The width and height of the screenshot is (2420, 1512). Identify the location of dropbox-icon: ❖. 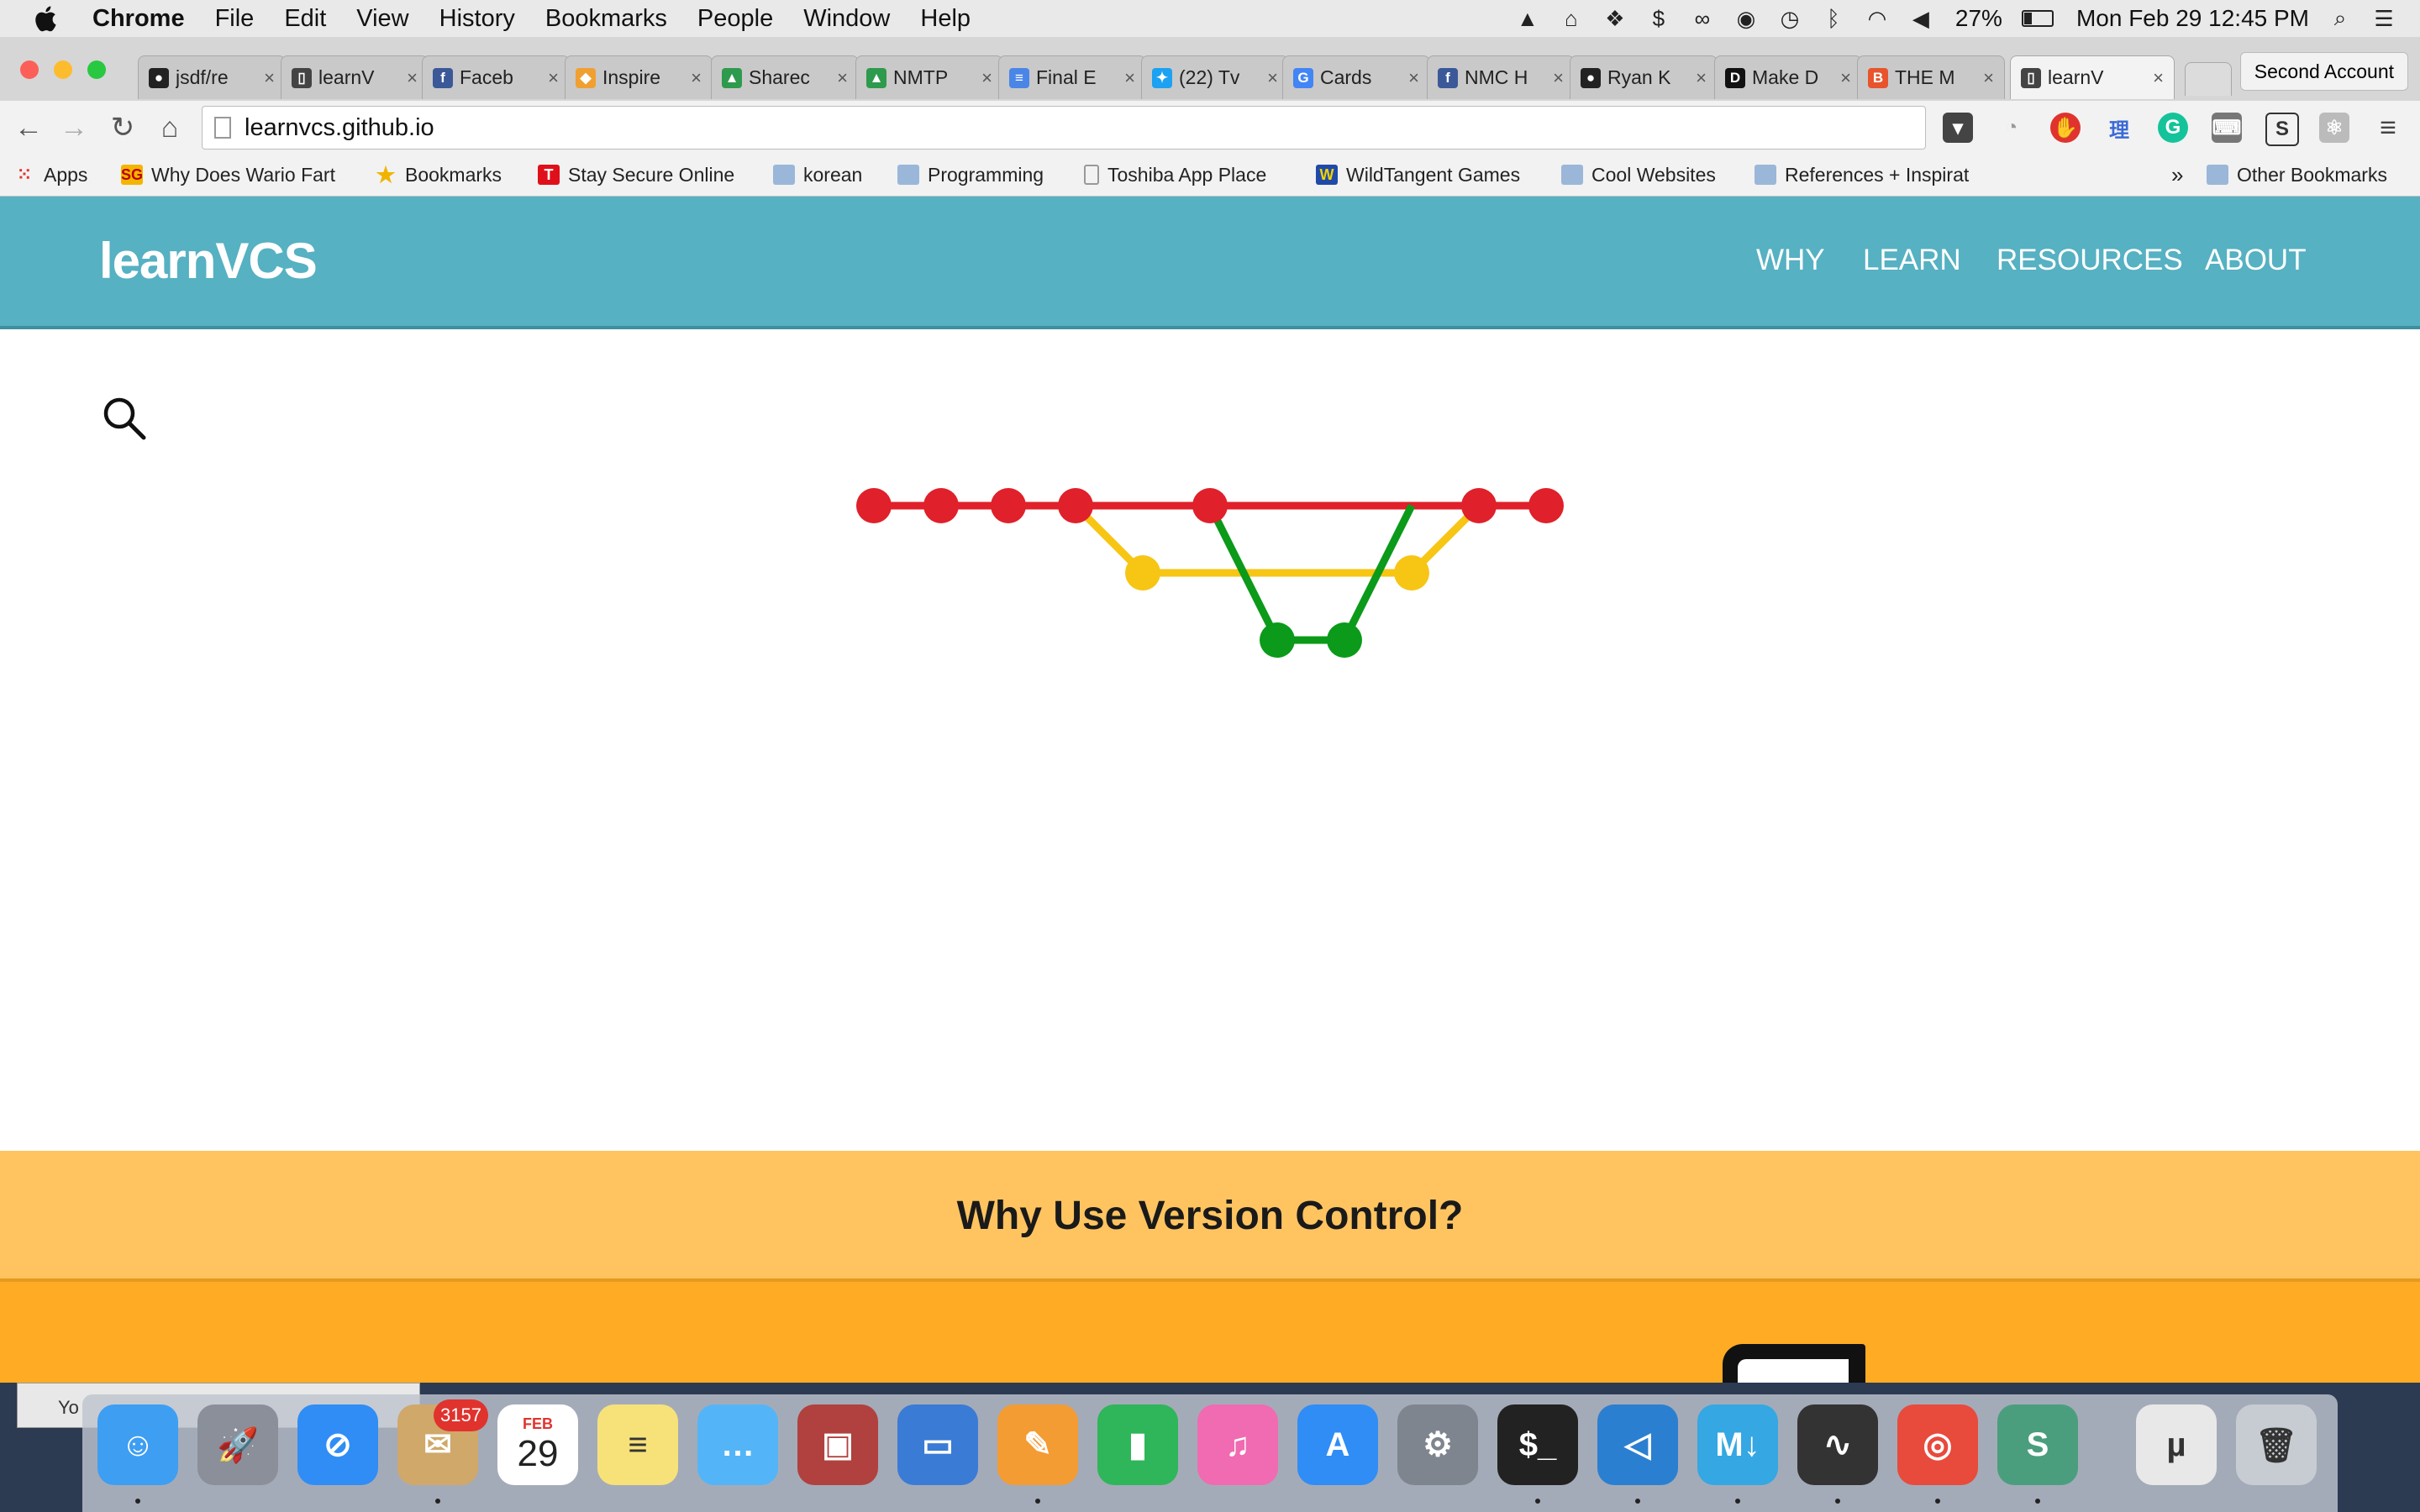
(1615, 18).